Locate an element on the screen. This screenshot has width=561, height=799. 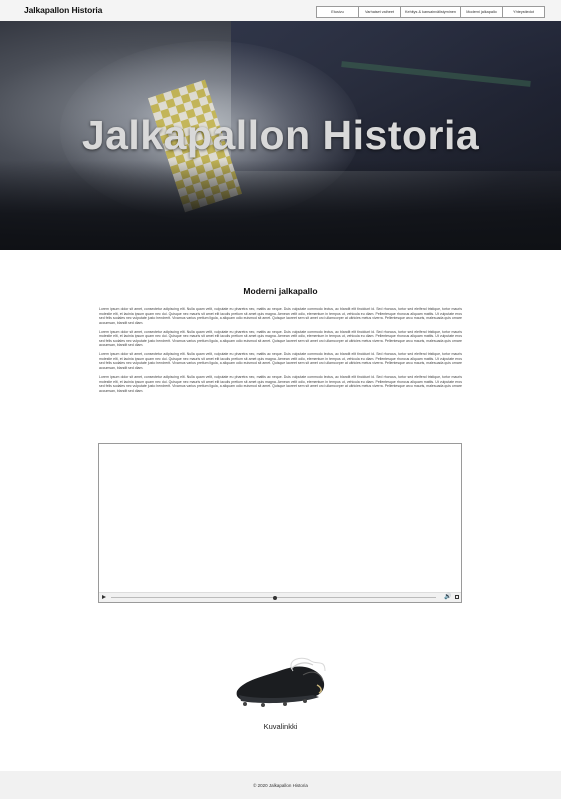
site-brand: Jalkapallon Historia is located at coordinates (63, 10).